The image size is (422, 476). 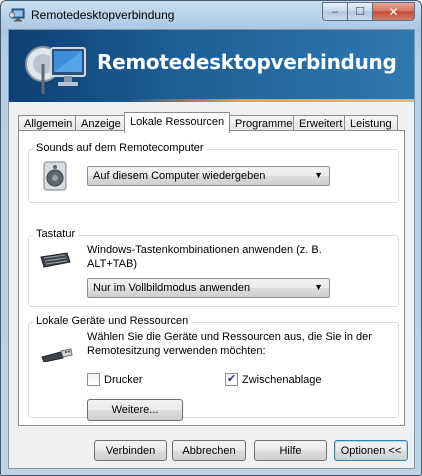 I want to click on help-button: Hilfe, so click(x=290, y=450).